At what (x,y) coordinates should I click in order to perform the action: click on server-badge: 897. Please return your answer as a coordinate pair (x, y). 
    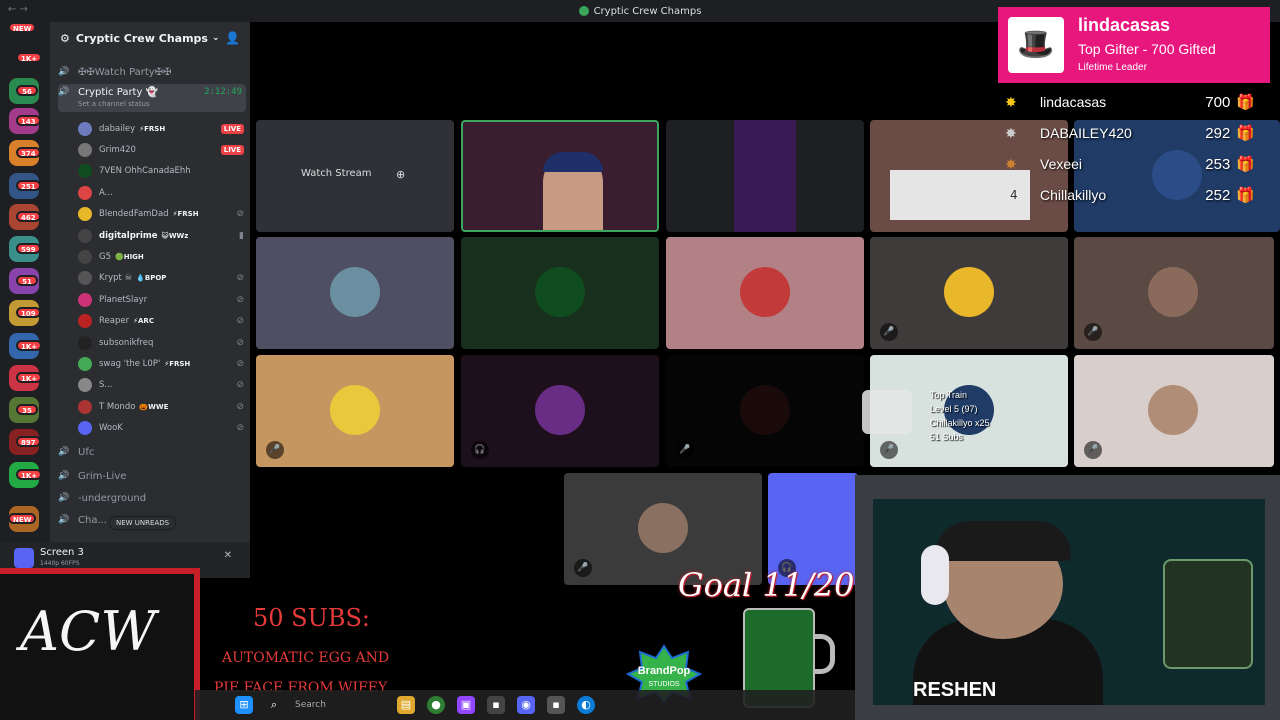
    Looking at the image, I should click on (28, 441).